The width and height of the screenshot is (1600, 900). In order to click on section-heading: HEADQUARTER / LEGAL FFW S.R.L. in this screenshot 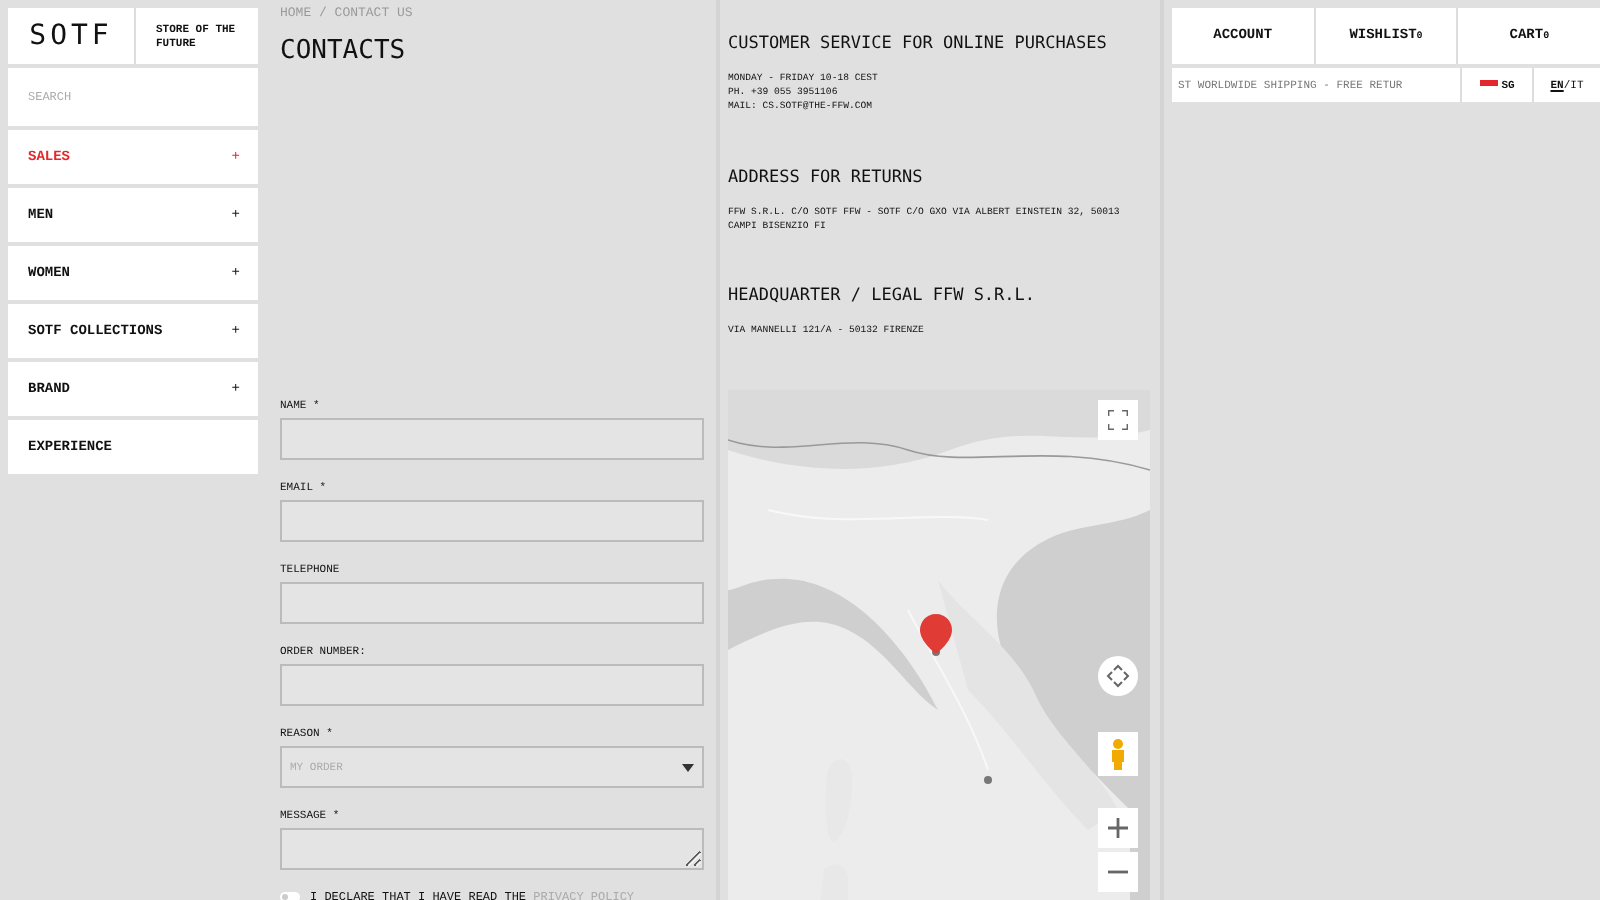, I will do `click(883, 295)`.